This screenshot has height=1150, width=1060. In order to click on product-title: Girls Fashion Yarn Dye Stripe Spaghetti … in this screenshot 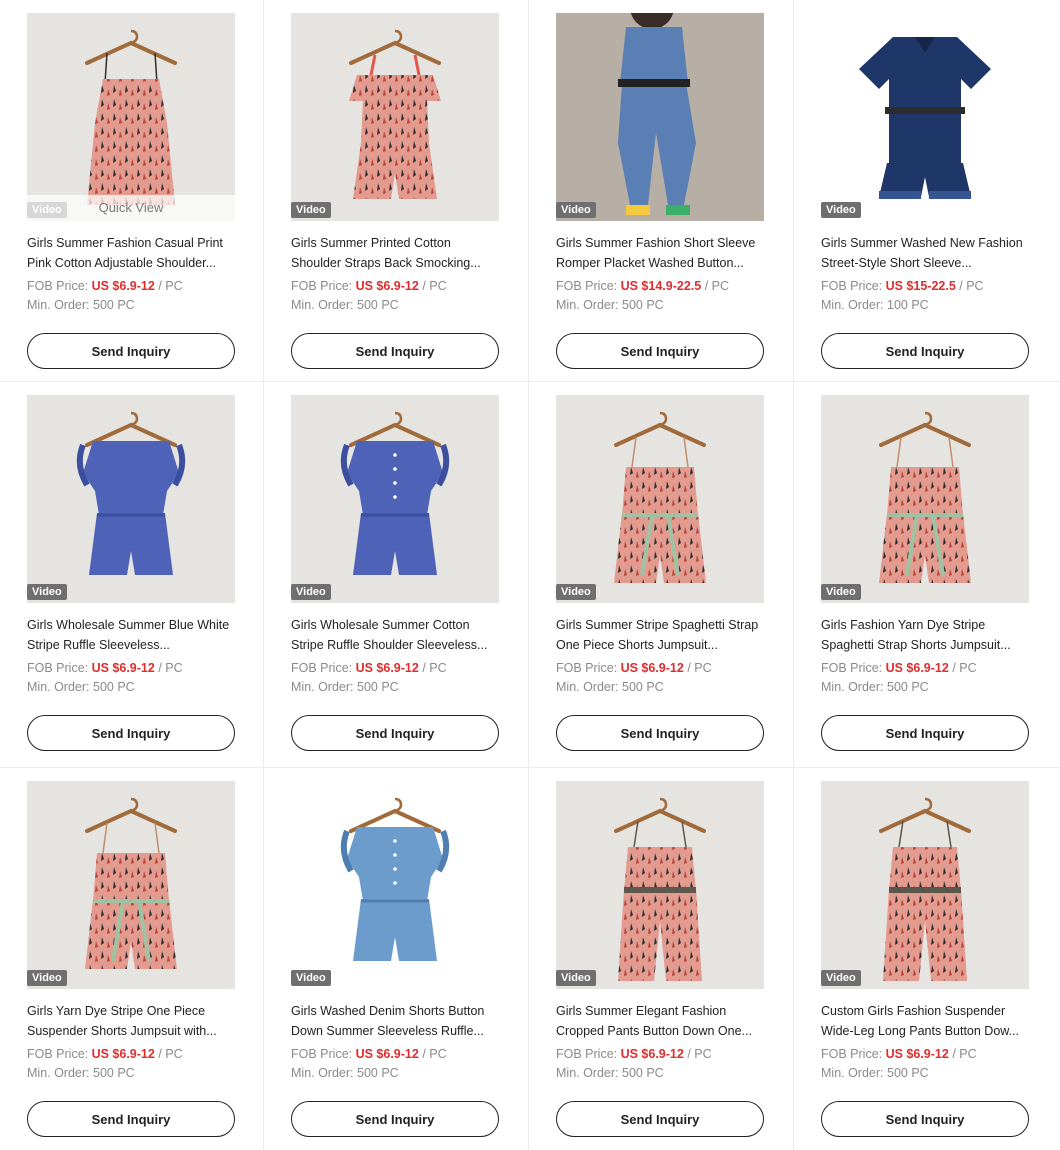, I will do `click(927, 635)`.